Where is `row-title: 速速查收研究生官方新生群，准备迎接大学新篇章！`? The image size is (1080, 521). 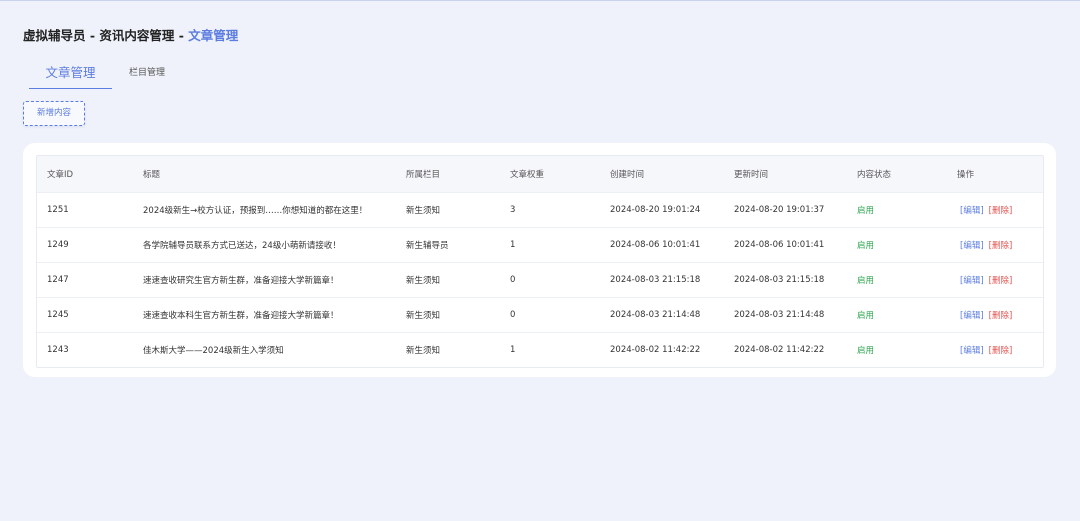
row-title: 速速查收研究生官方新生群，准备迎接大学新篇章！ is located at coordinates (241, 281).